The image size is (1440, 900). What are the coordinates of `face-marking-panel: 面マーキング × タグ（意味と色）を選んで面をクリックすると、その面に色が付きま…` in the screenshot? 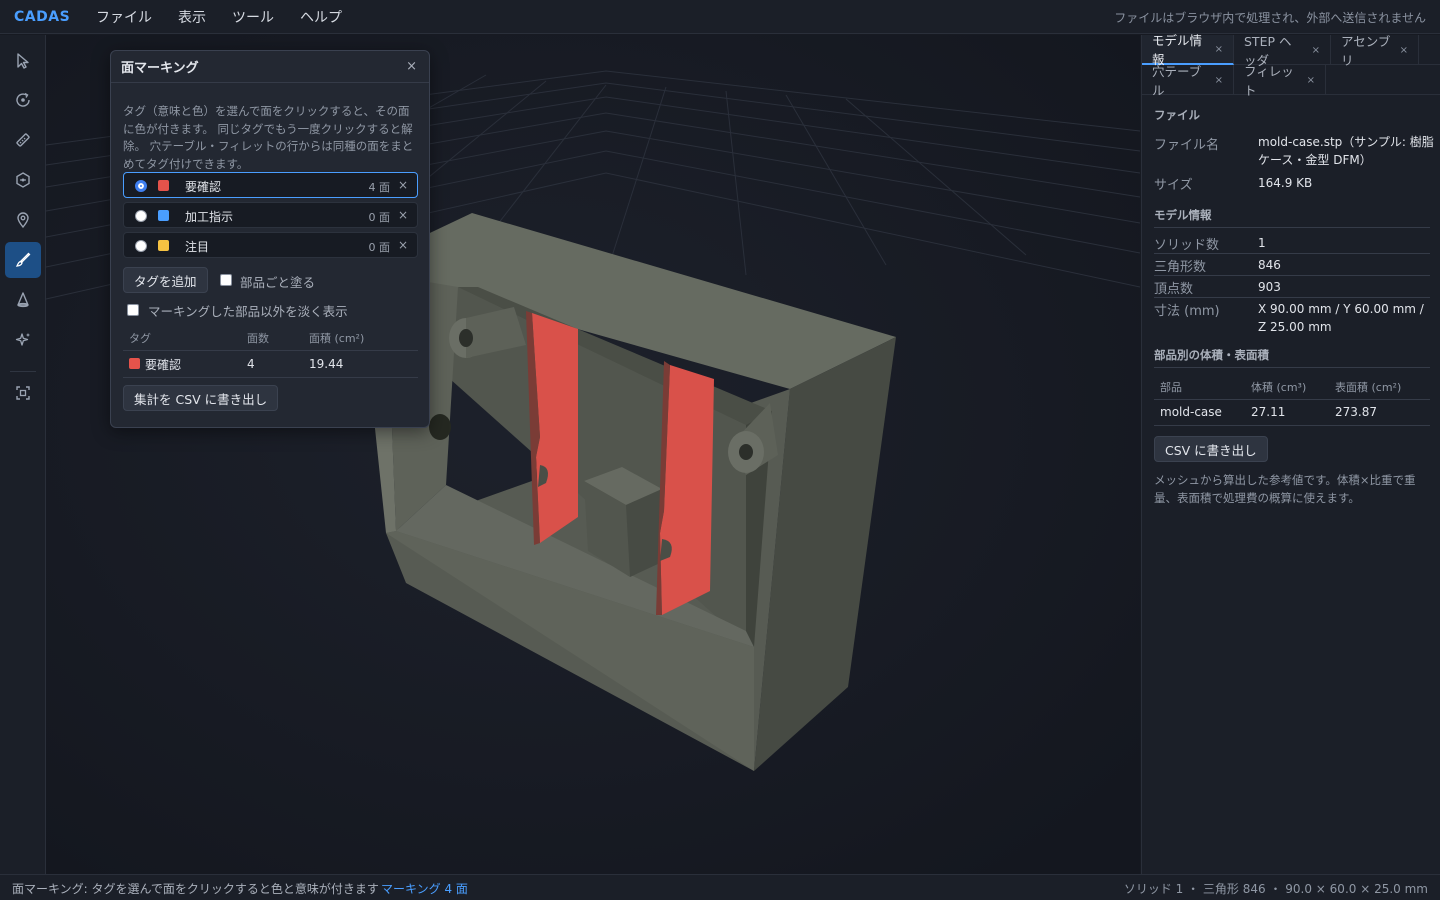 It's located at (270, 239).